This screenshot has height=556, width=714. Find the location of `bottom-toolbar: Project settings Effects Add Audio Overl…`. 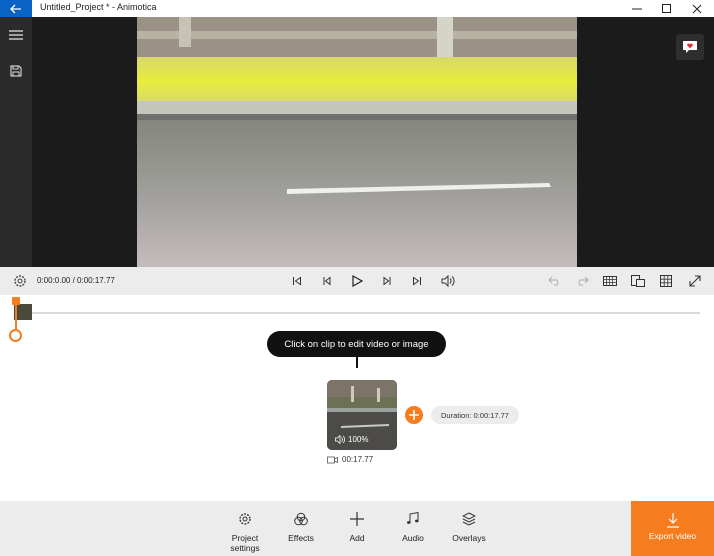

bottom-toolbar: Project settings Effects Add Audio Overl… is located at coordinates (357, 528).